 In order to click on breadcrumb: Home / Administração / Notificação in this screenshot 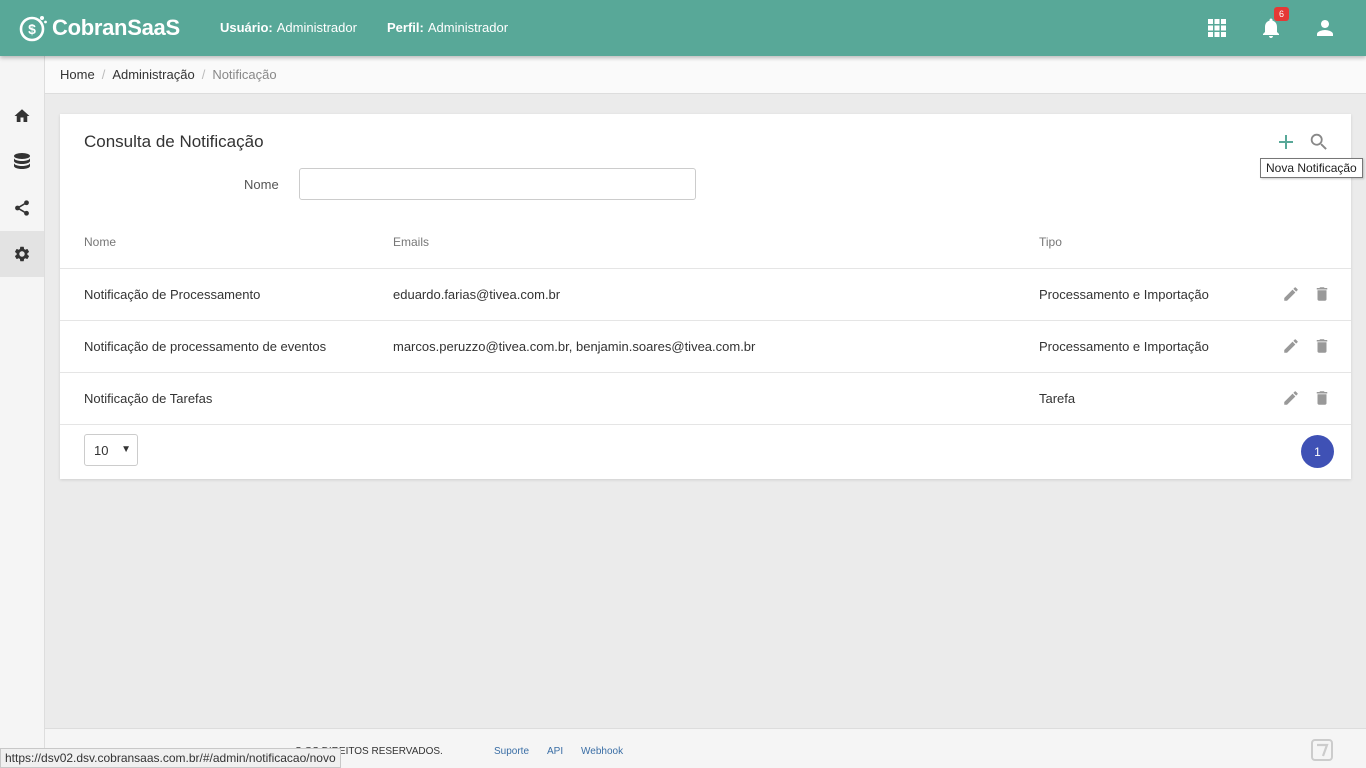, I will do `click(705, 75)`.